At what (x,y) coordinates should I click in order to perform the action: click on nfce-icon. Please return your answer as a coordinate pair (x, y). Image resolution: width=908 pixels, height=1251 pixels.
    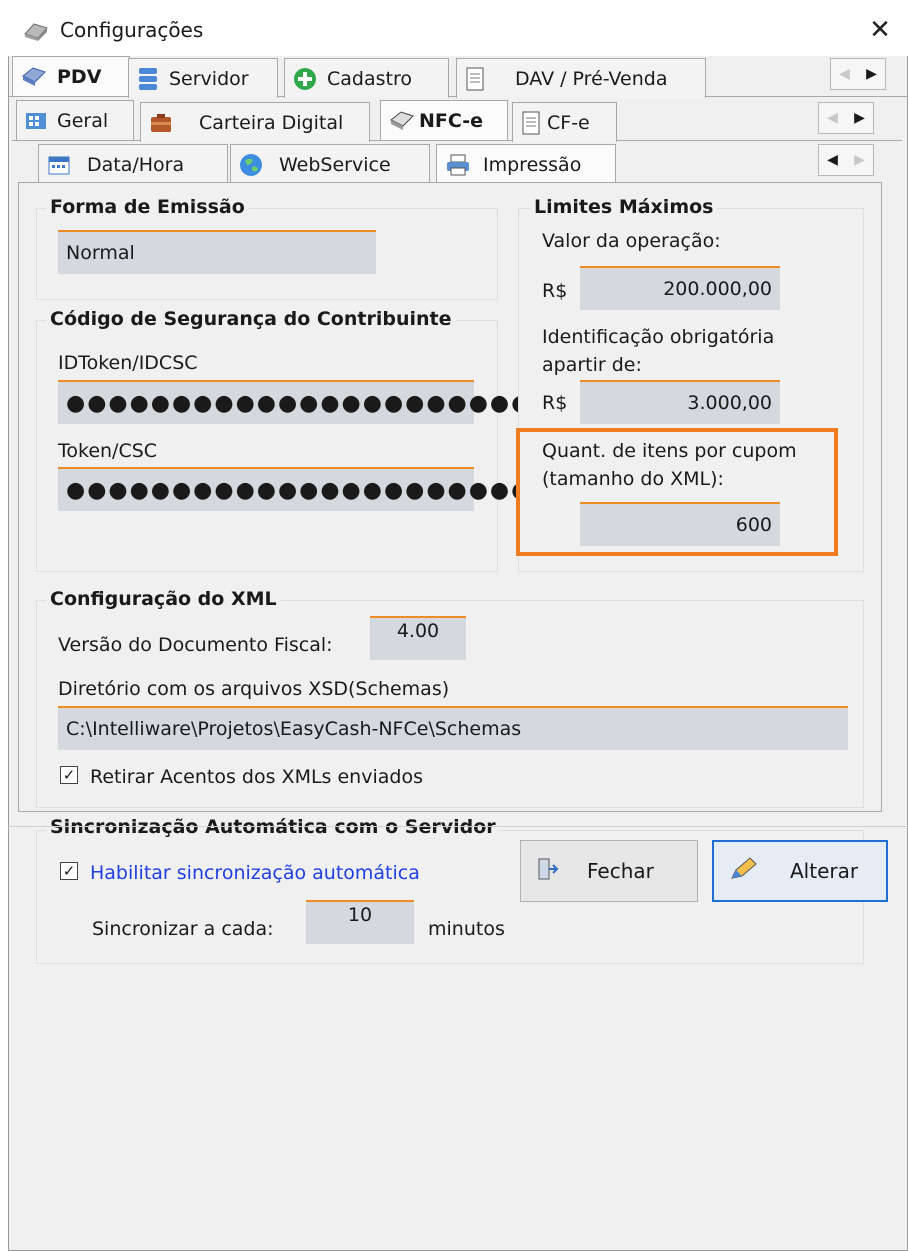
    Looking at the image, I should click on (402, 120).